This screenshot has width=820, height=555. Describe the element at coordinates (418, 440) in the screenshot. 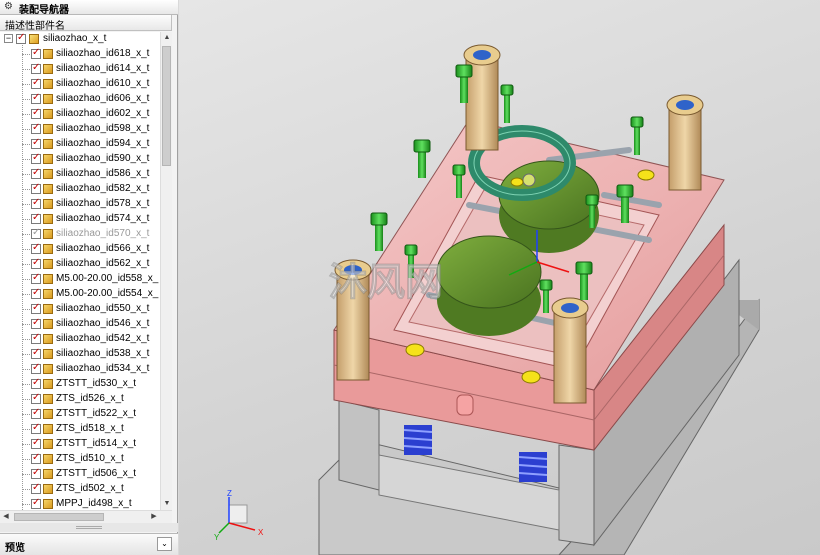

I see `spring-left` at that location.